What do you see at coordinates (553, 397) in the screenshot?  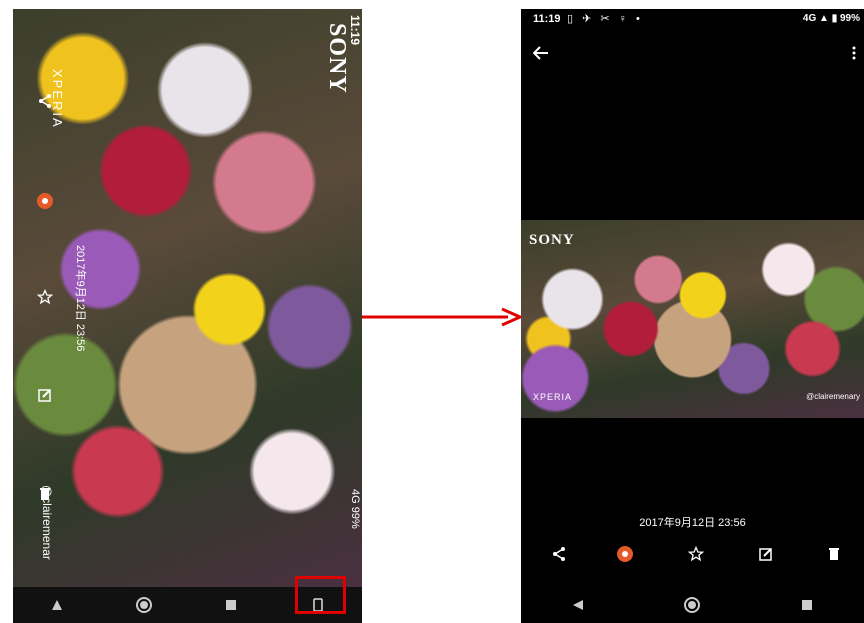 I see `xperia-logo: XPERIA` at bounding box center [553, 397].